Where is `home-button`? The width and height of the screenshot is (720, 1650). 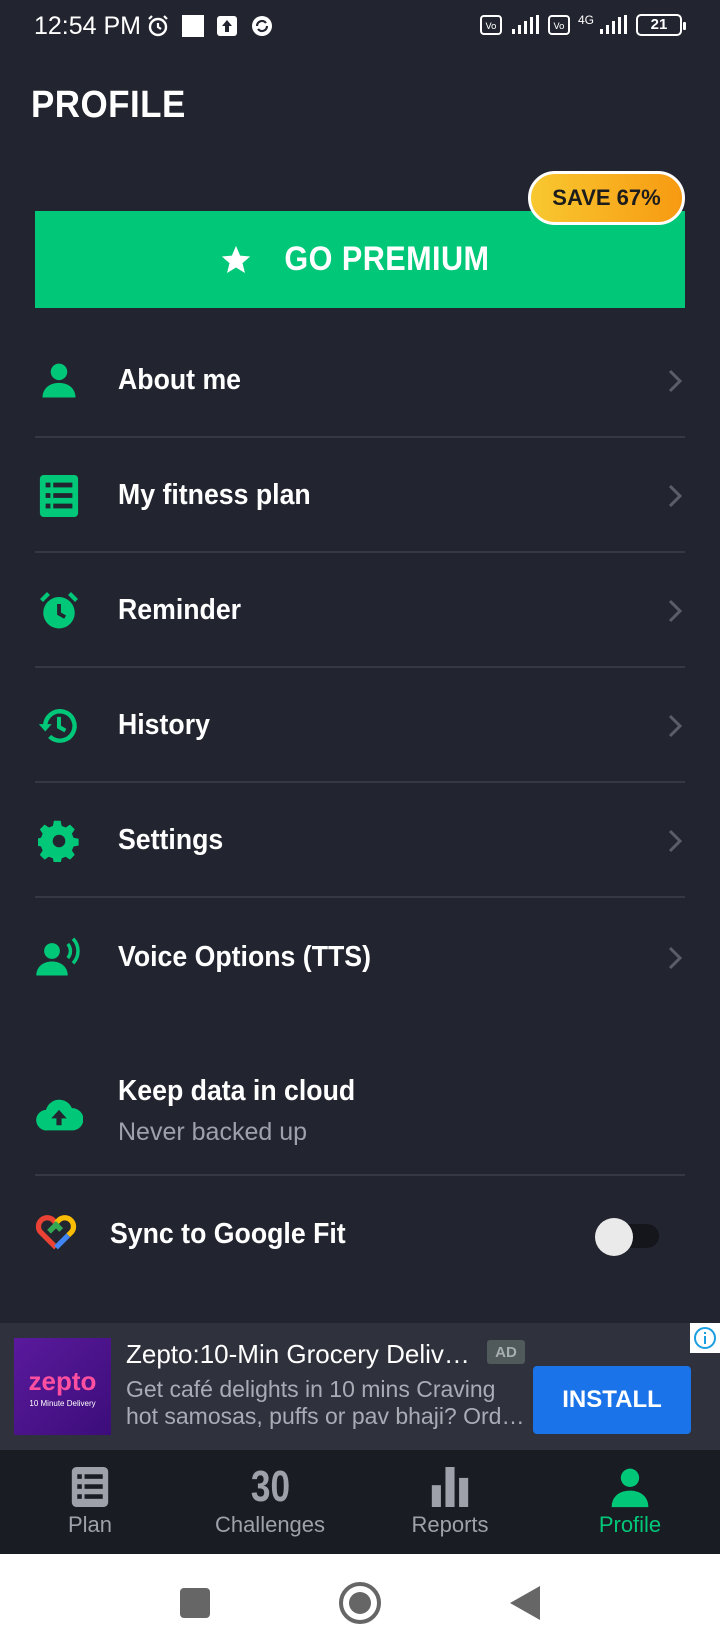
home-button is located at coordinates (360, 1603).